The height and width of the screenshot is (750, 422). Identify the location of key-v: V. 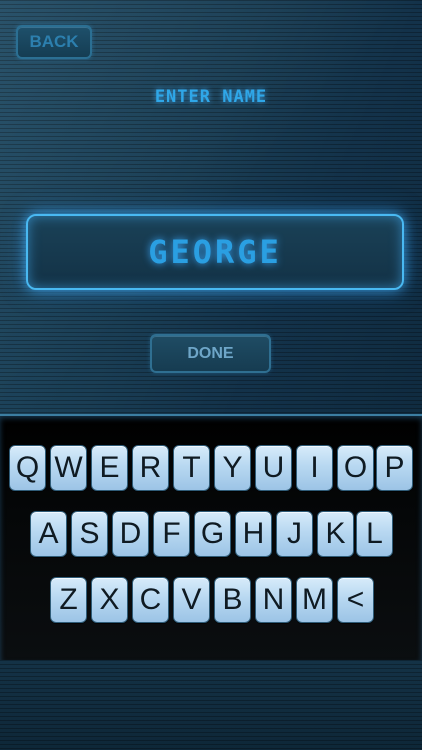
(191, 600).